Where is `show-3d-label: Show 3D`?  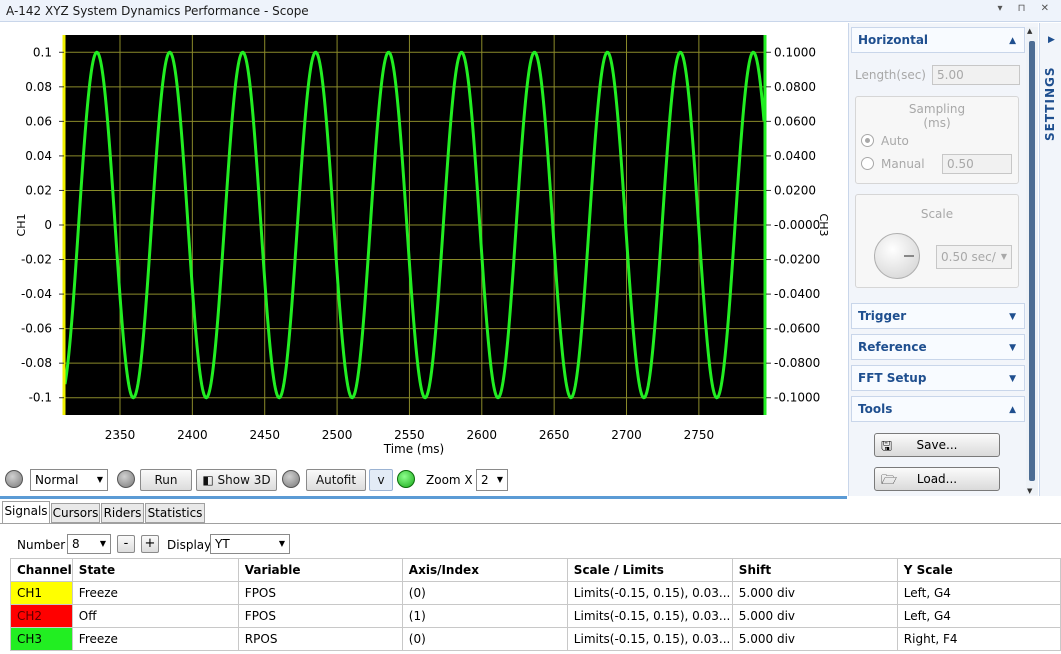 show-3d-label: Show 3D is located at coordinates (244, 480).